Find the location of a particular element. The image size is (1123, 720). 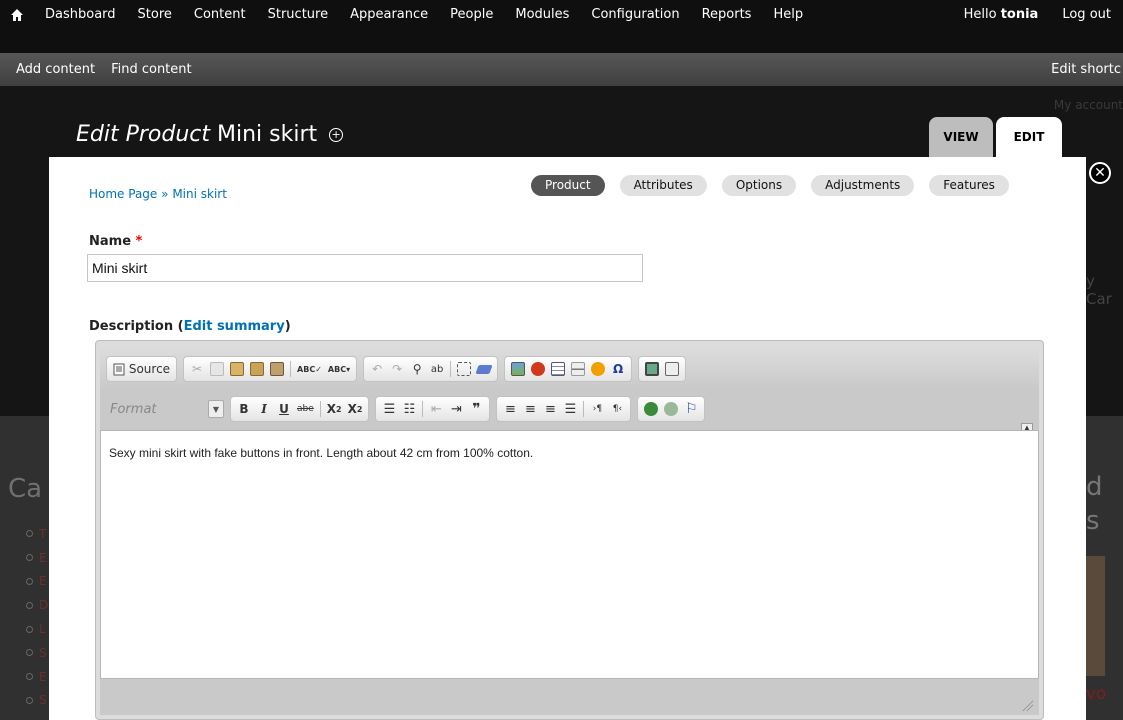

bold-icon: B is located at coordinates (244, 409).